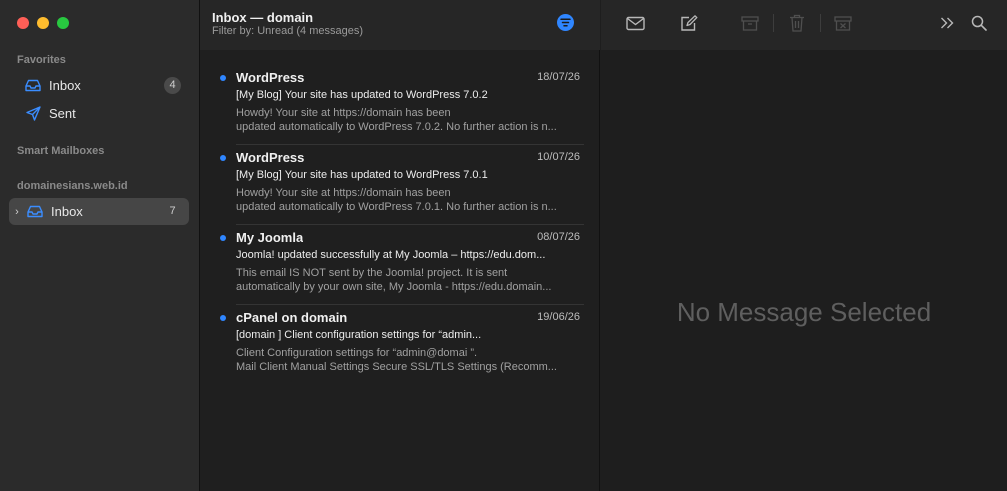  I want to click on filter-lines-icon, so click(565, 22).